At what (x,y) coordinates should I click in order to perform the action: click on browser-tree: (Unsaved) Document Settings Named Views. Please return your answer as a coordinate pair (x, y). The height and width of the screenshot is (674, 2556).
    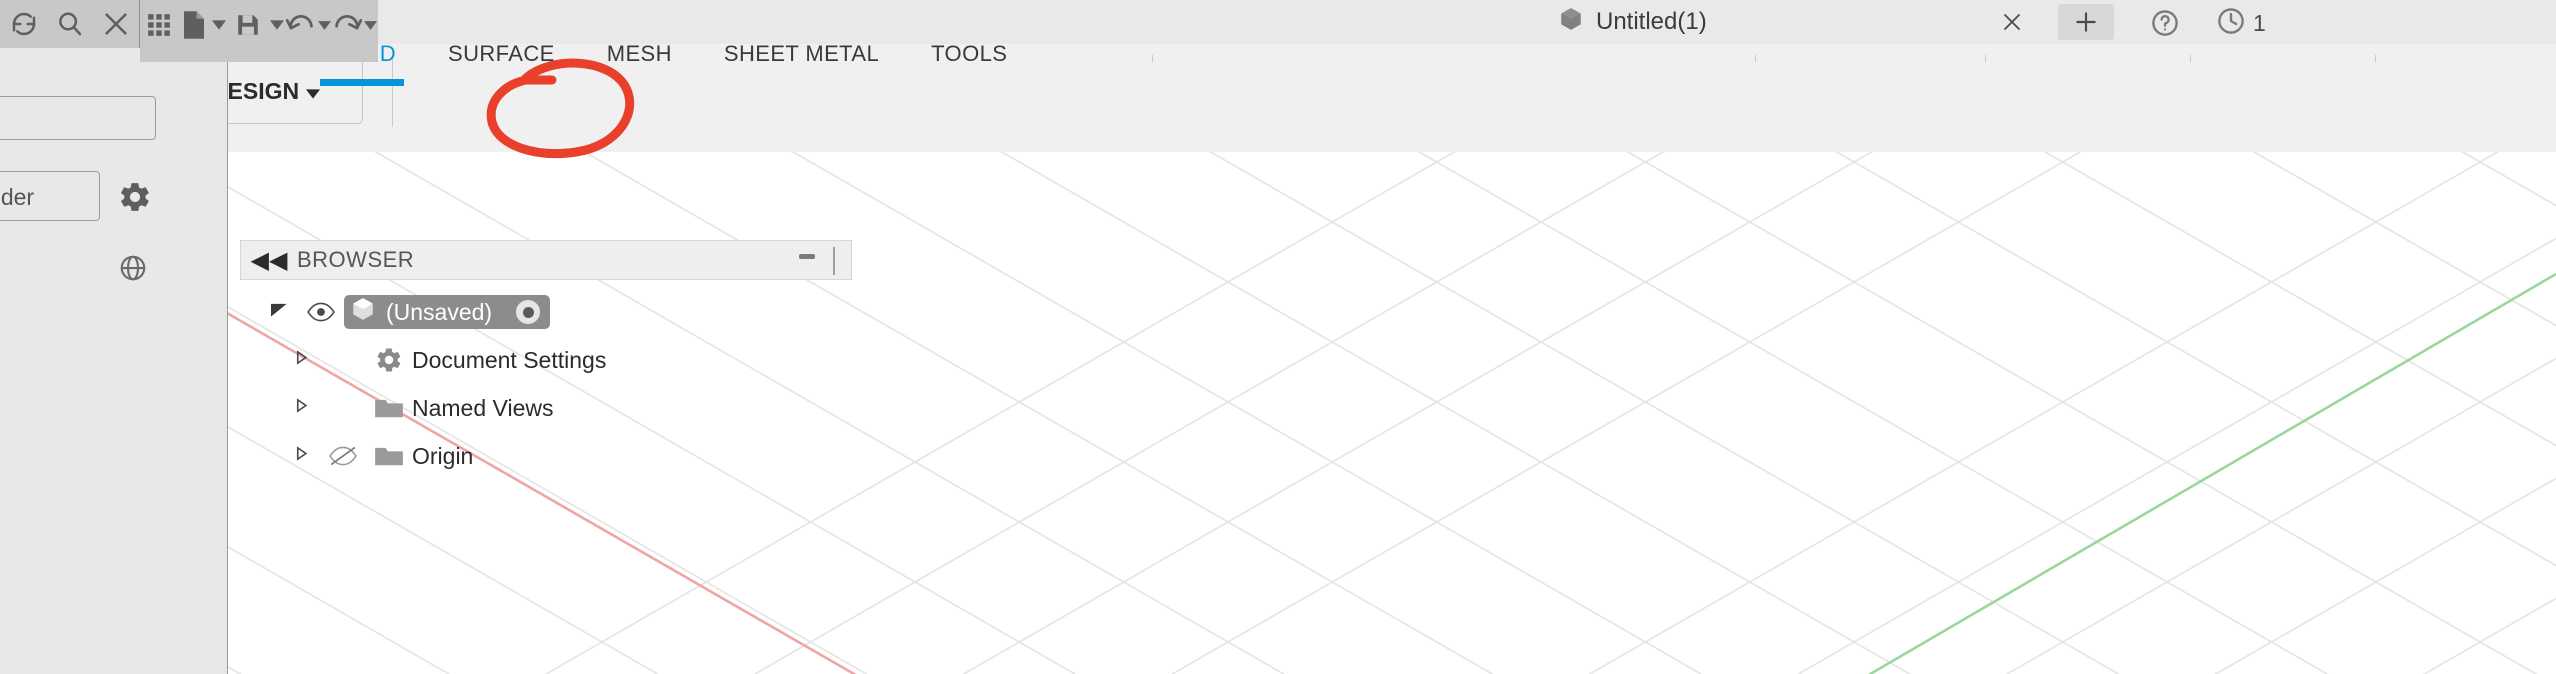
    Looking at the image, I should click on (550, 384).